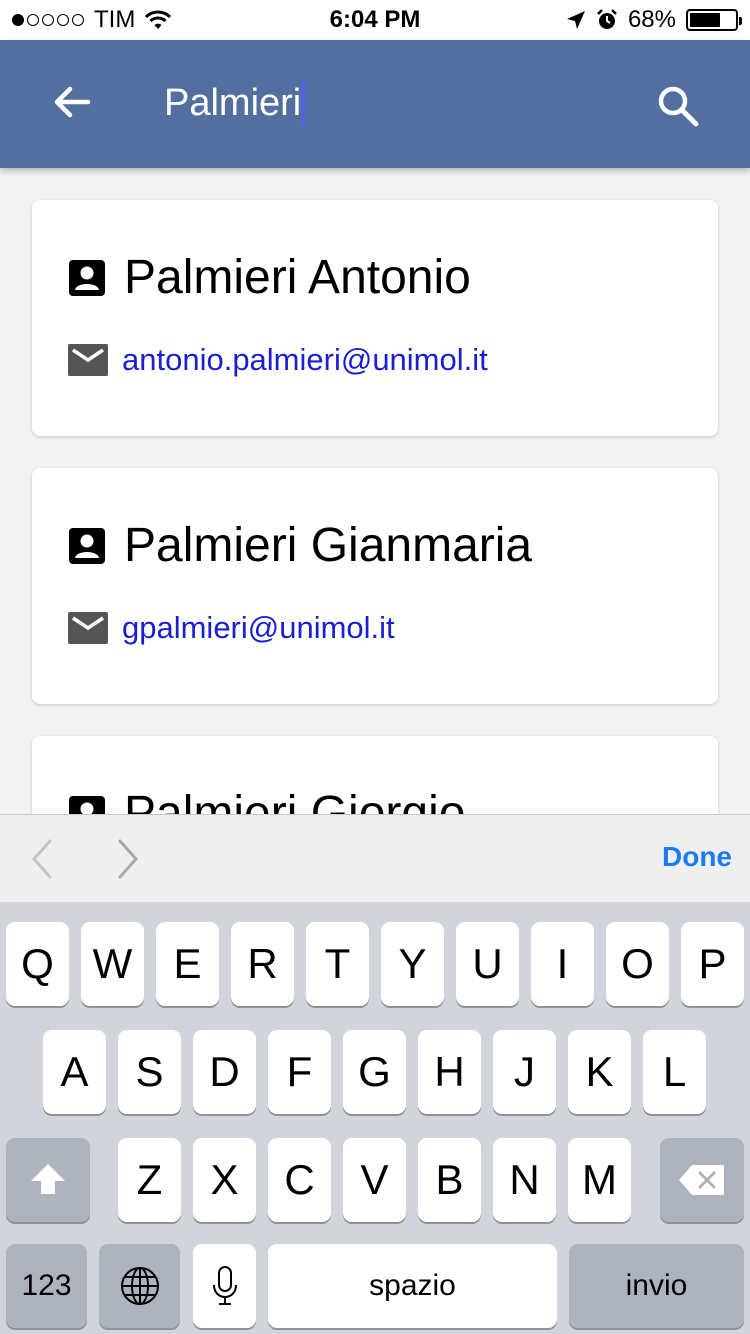 The height and width of the screenshot is (1334, 750). I want to click on search-input: Palmieri, so click(235, 103).